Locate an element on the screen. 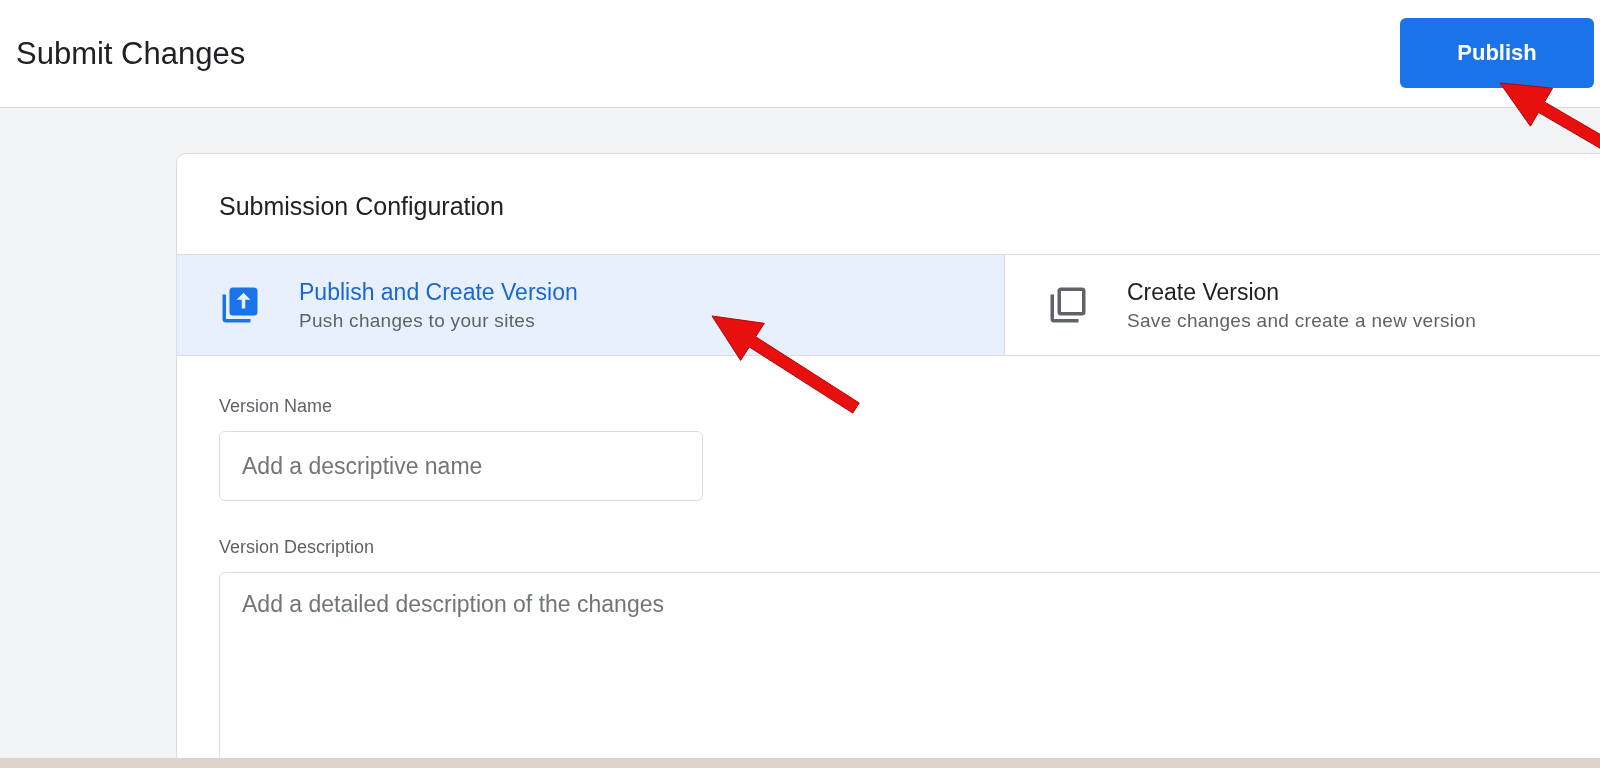  field-label: Version Name is located at coordinates (276, 406).